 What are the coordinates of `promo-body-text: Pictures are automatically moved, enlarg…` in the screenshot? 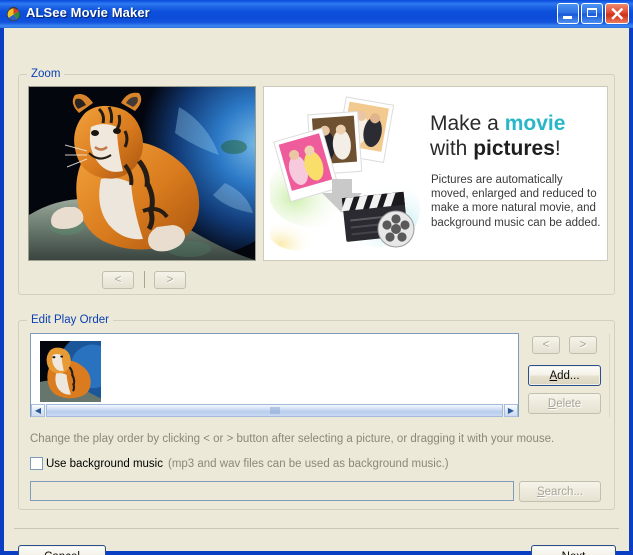 It's located at (516, 201).